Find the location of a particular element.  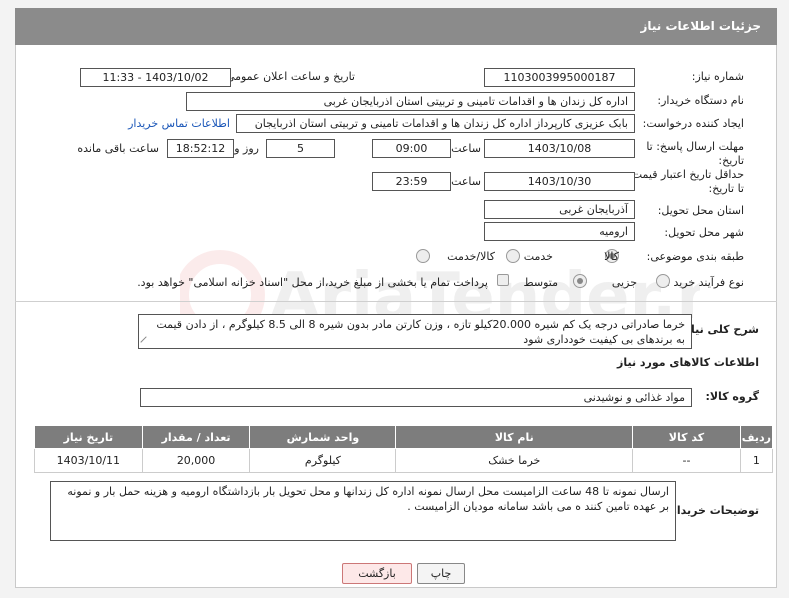

deadline-date-field: 1403/10/08 is located at coordinates (559, 148).